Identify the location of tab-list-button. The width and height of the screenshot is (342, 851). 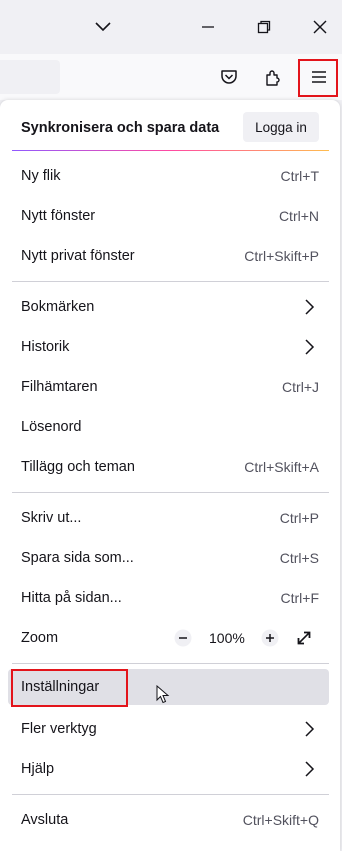
(103, 27).